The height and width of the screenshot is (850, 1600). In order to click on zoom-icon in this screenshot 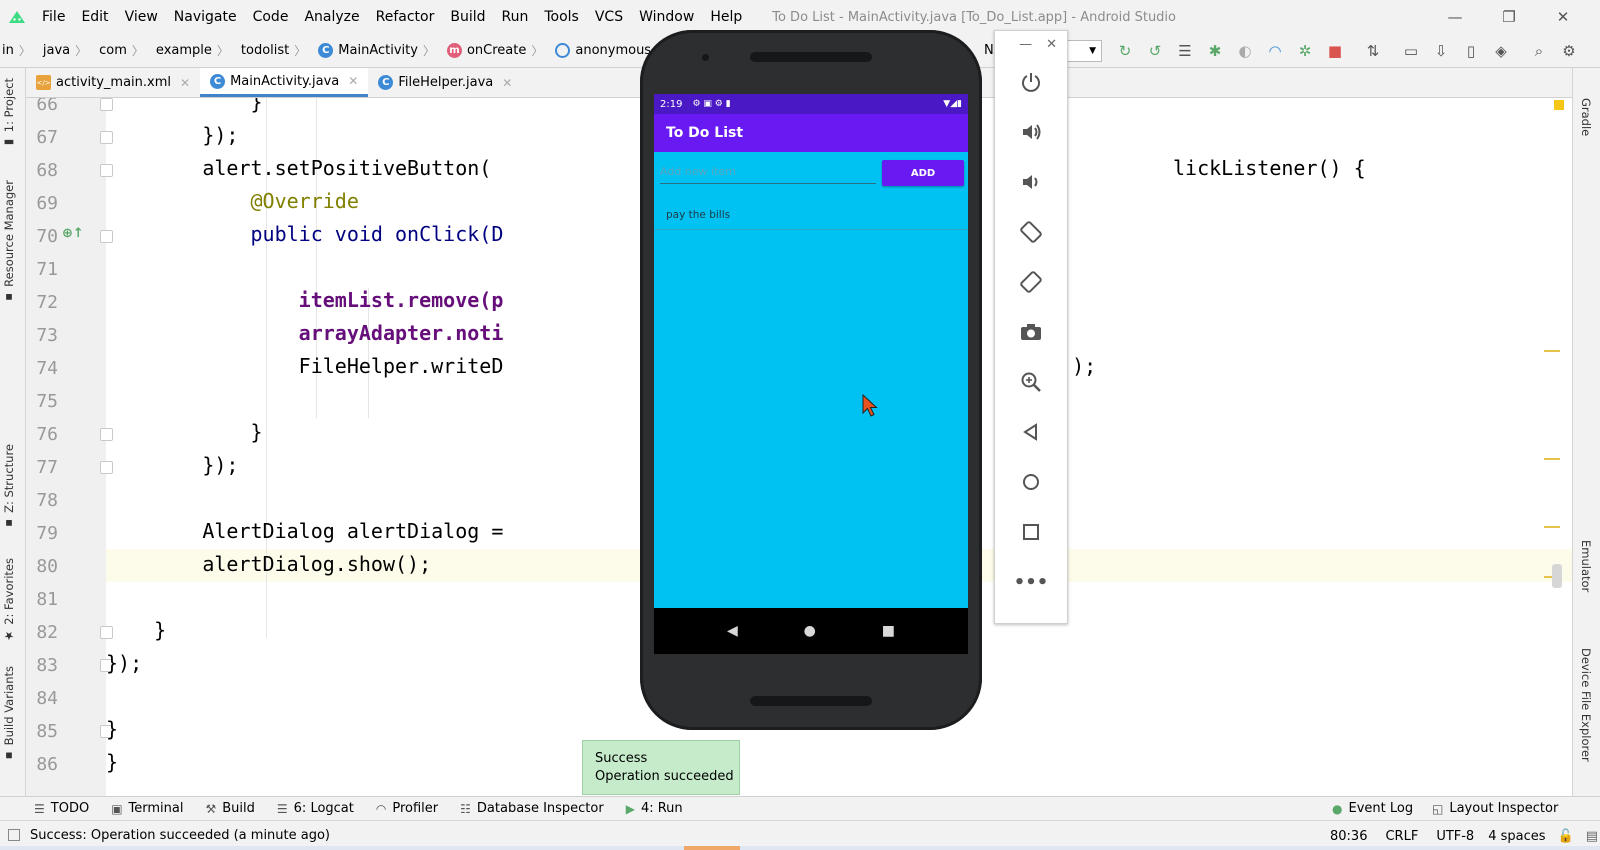, I will do `click(1031, 382)`.